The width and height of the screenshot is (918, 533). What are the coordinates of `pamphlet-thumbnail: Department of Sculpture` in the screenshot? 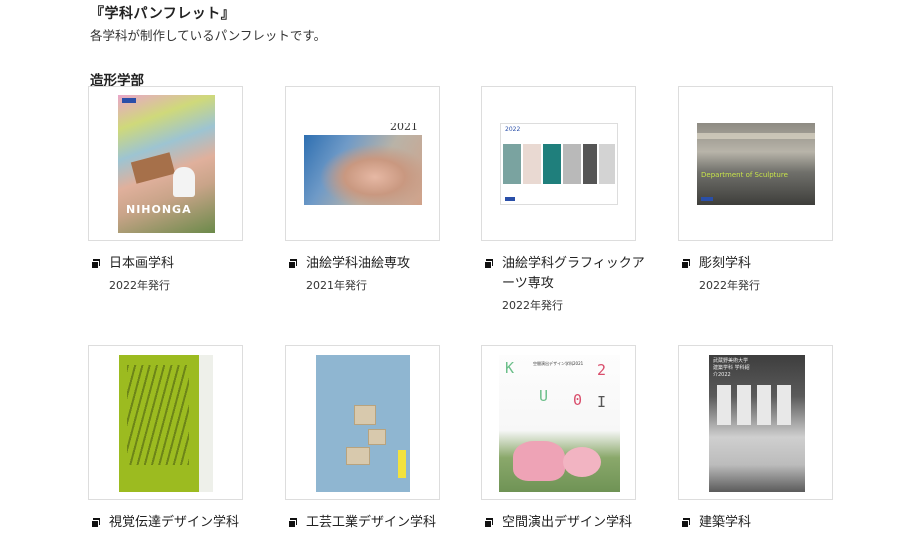 It's located at (755, 163).